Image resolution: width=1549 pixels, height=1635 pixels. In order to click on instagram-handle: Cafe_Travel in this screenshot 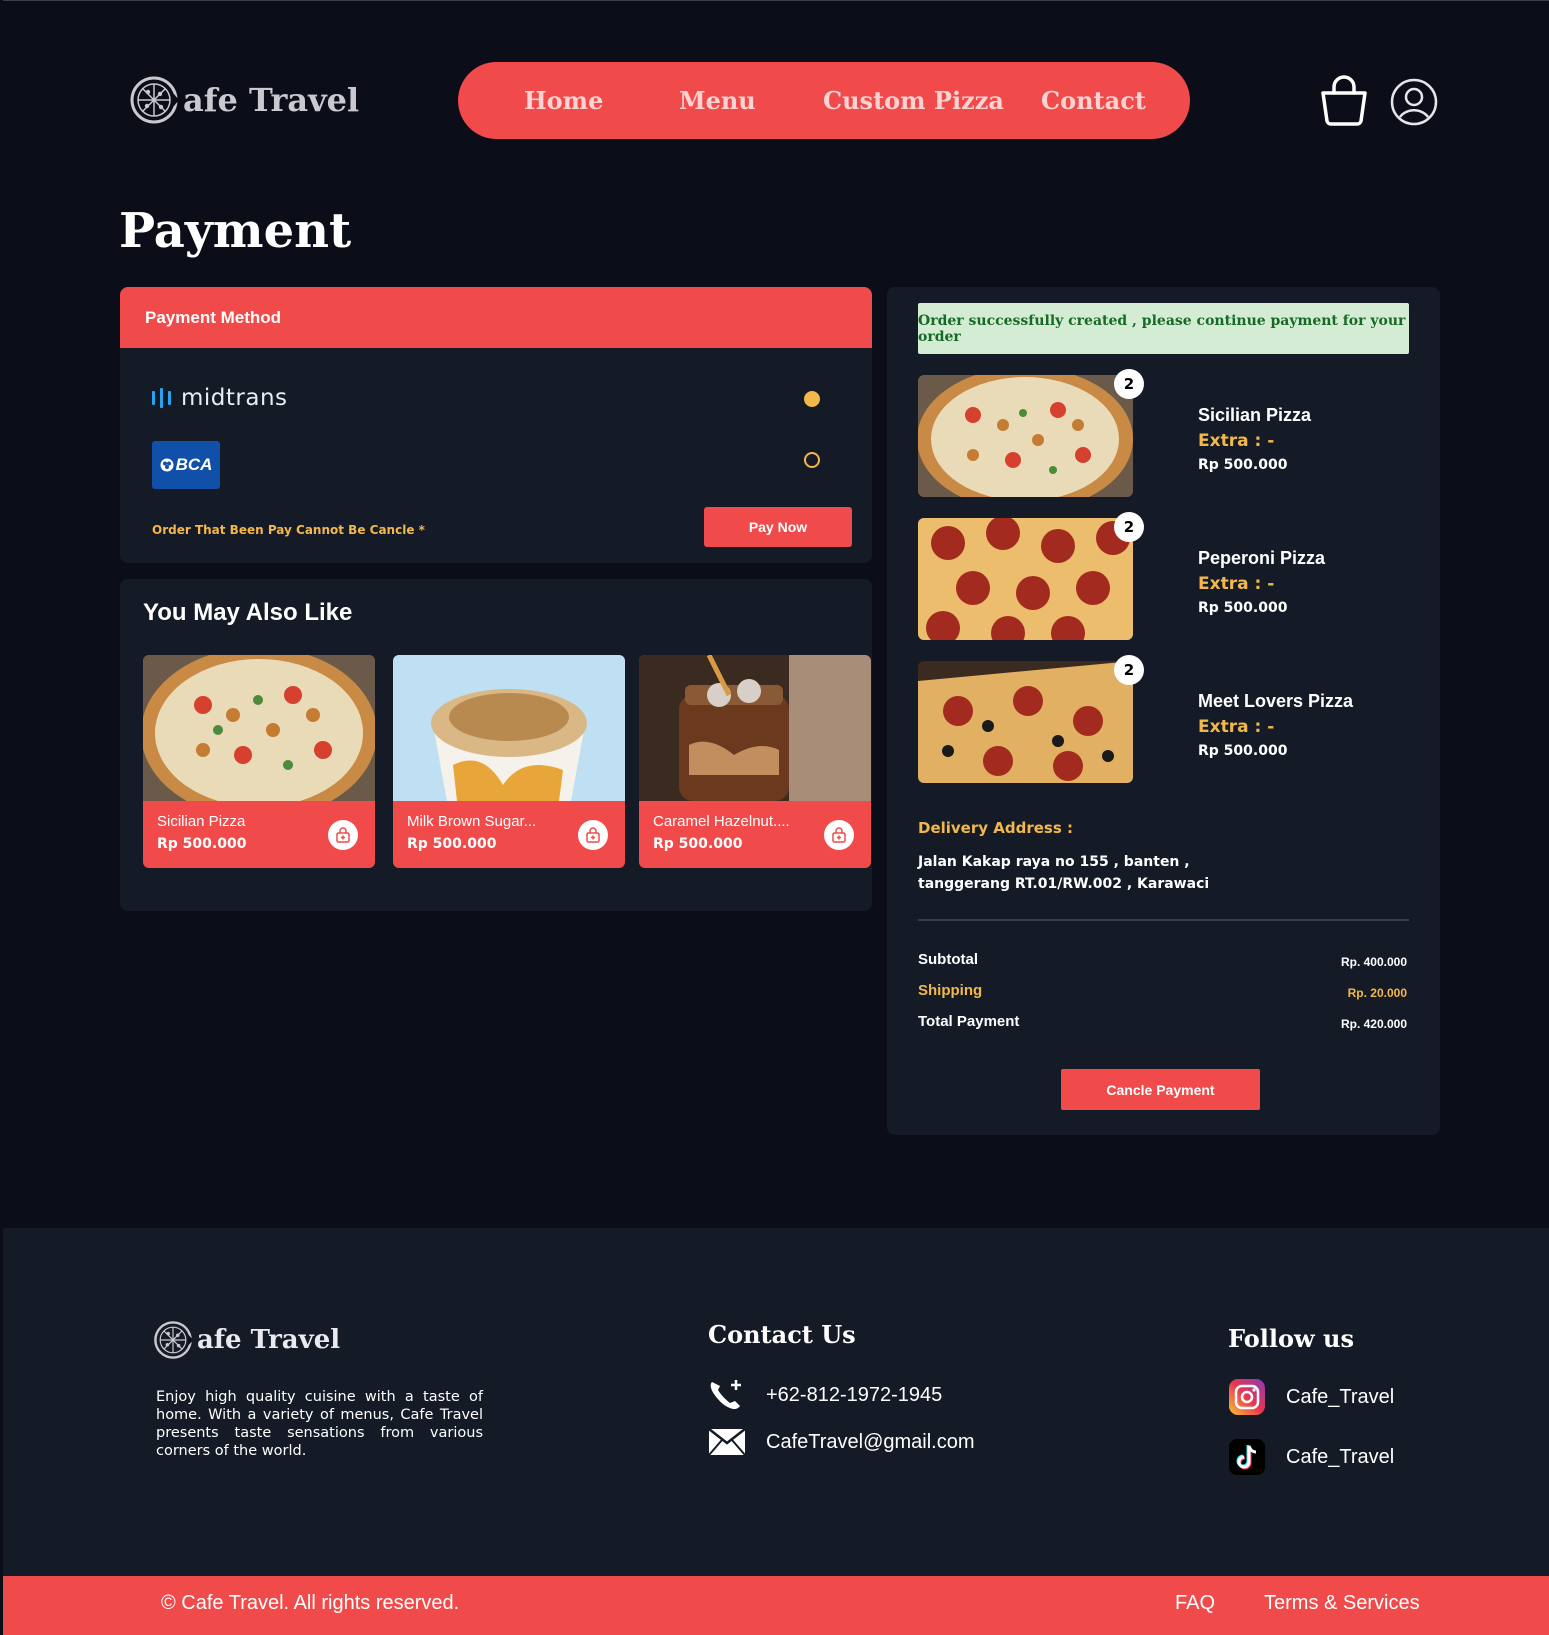, I will do `click(1340, 1396)`.